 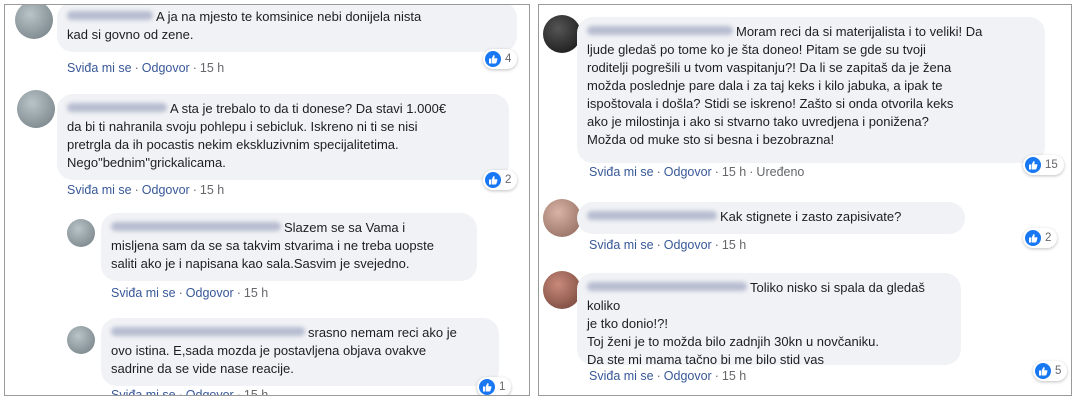 What do you see at coordinates (780, 172) in the screenshot?
I see `edited-label: Uređeno` at bounding box center [780, 172].